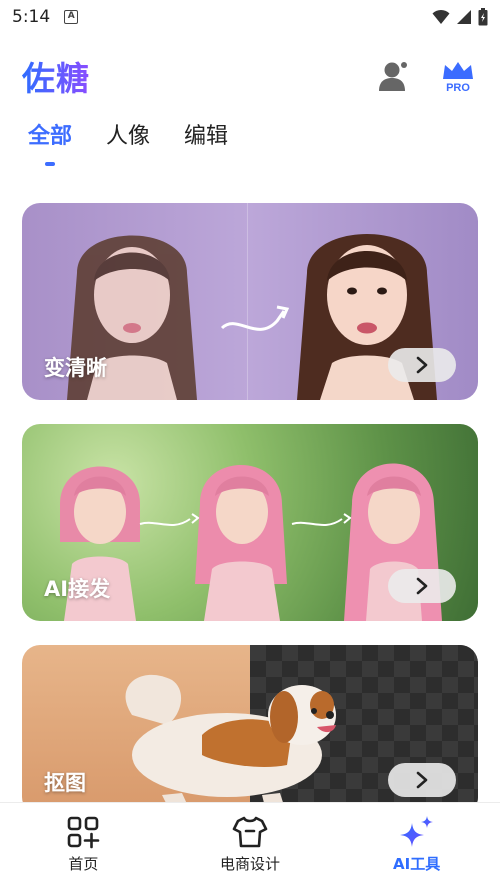 The height and width of the screenshot is (888, 500). I want to click on open-hair-extension-button, so click(422, 586).